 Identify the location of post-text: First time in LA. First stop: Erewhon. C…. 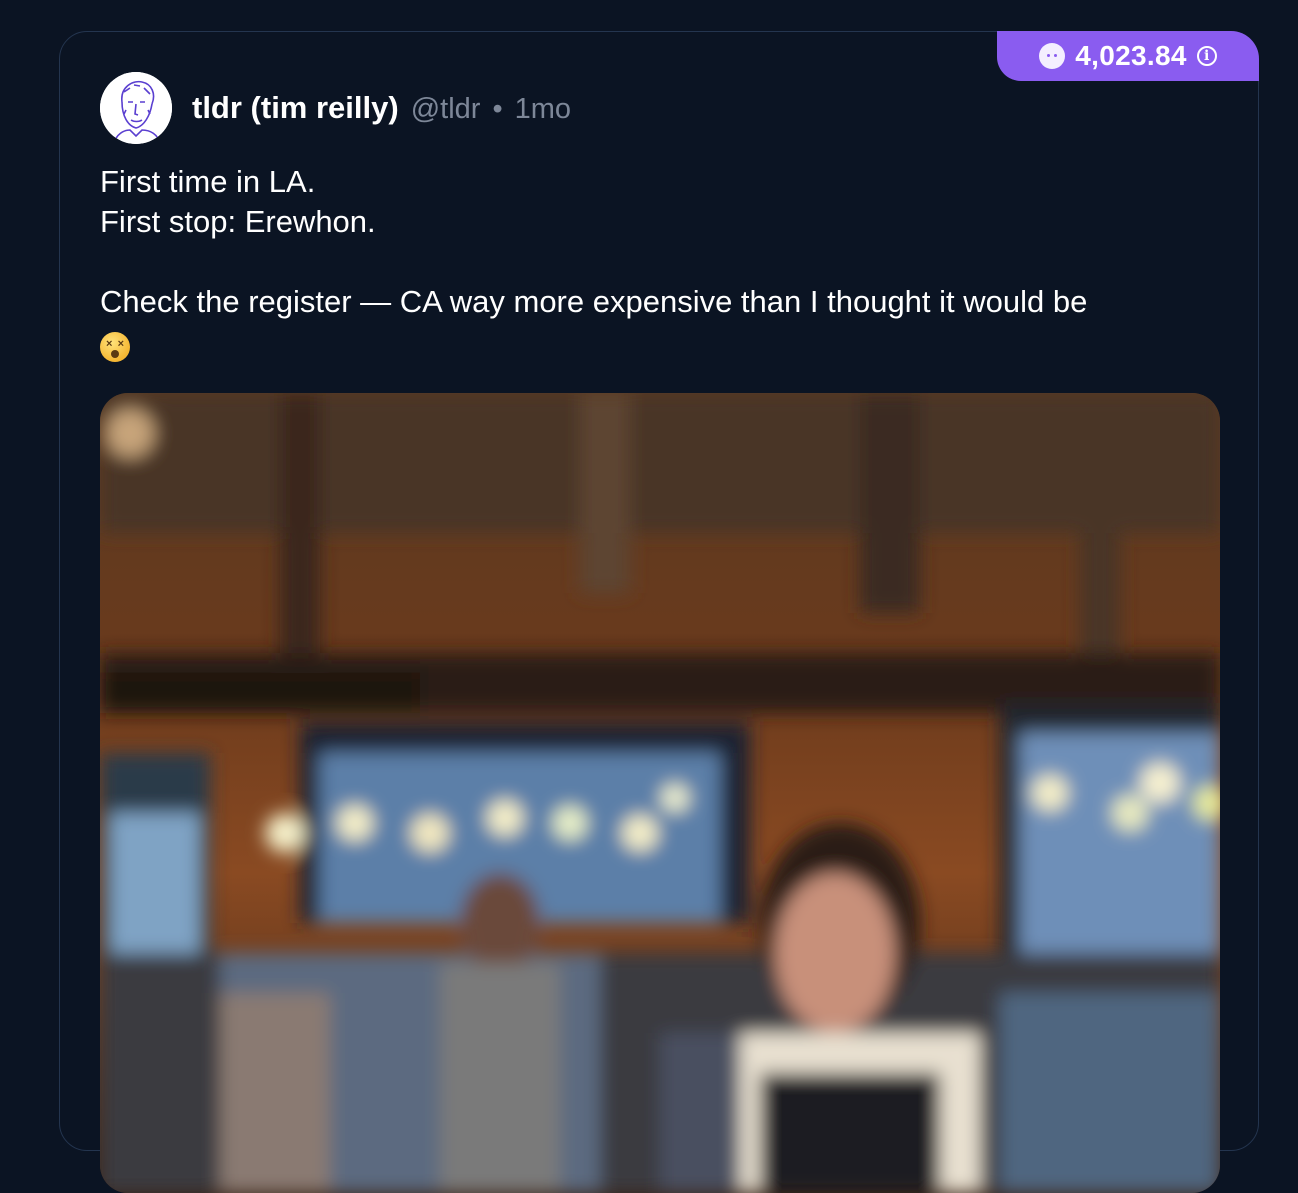
(655, 262).